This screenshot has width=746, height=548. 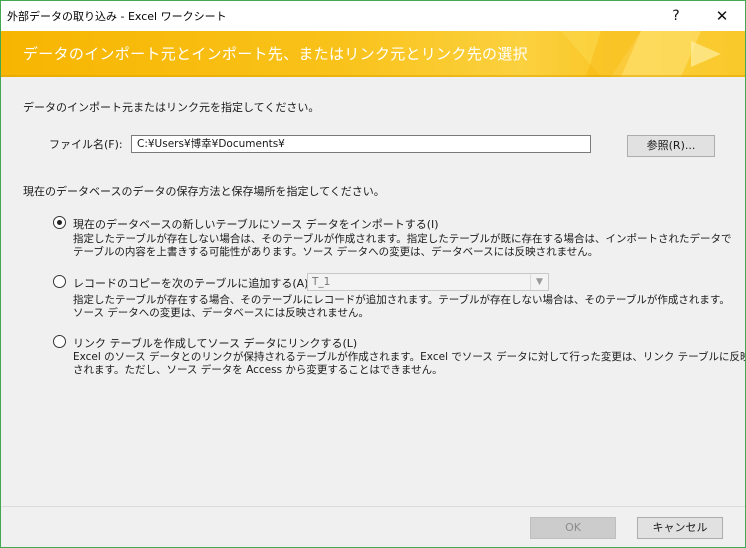 What do you see at coordinates (321, 282) in the screenshot?
I see `table-select-value: T_1` at bounding box center [321, 282].